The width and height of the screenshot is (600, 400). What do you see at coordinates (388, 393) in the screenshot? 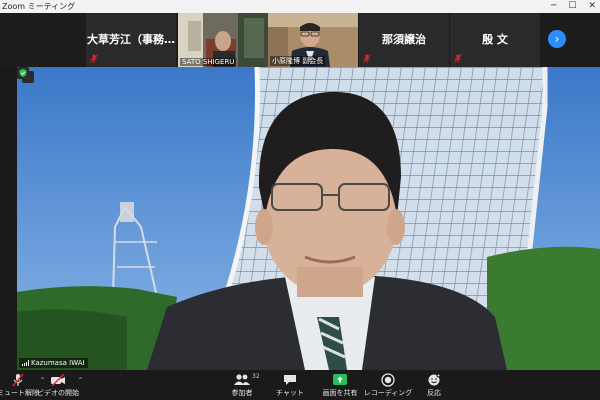
I see `record-label: レコーディング` at bounding box center [388, 393].